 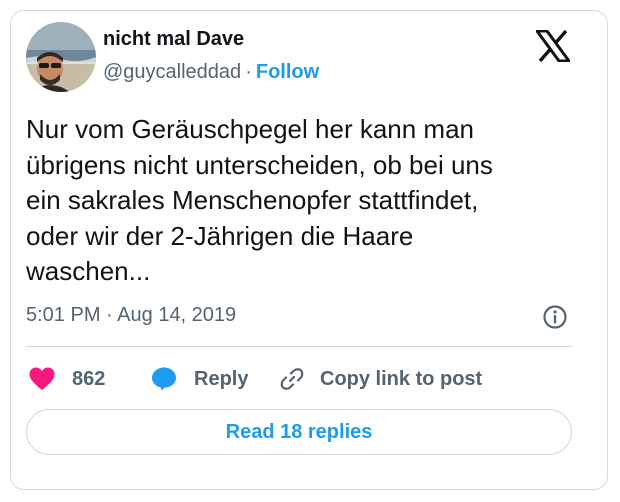 What do you see at coordinates (172, 72) in the screenshot?
I see `user-handle: @guycalleddad` at bounding box center [172, 72].